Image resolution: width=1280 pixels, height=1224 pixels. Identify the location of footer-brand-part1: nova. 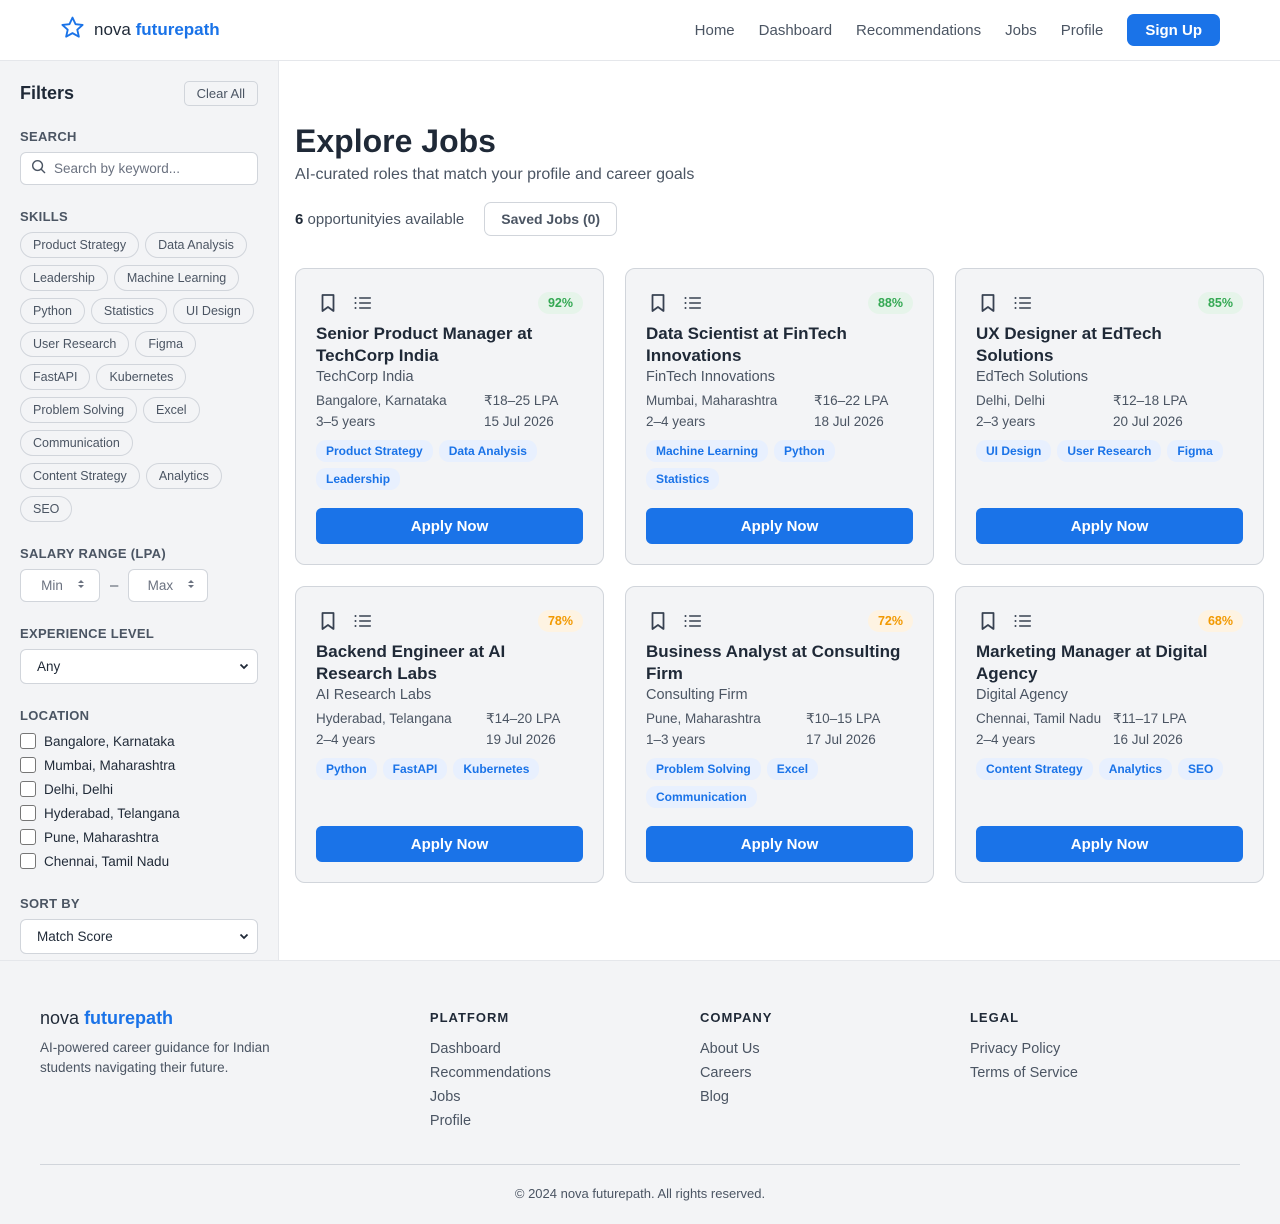
(60, 1018).